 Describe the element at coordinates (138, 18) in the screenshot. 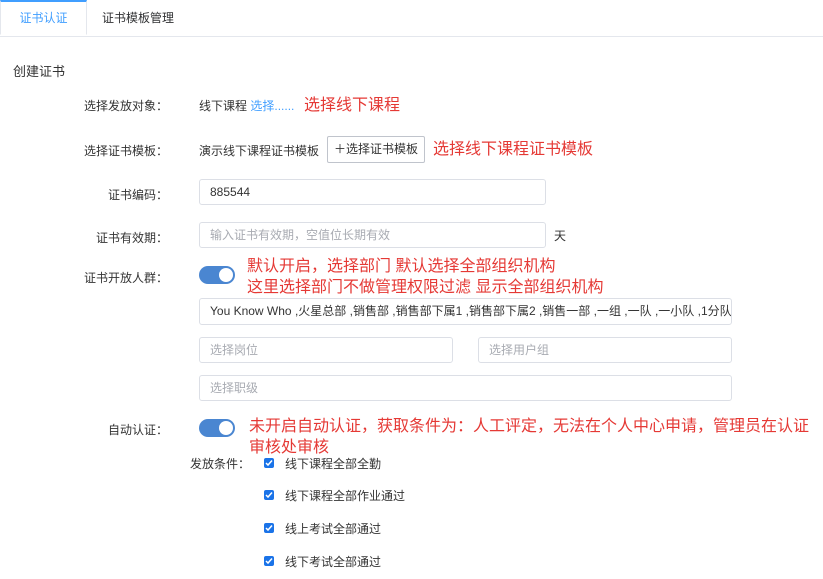

I see `tab-template-management: 证书模板管理` at that location.